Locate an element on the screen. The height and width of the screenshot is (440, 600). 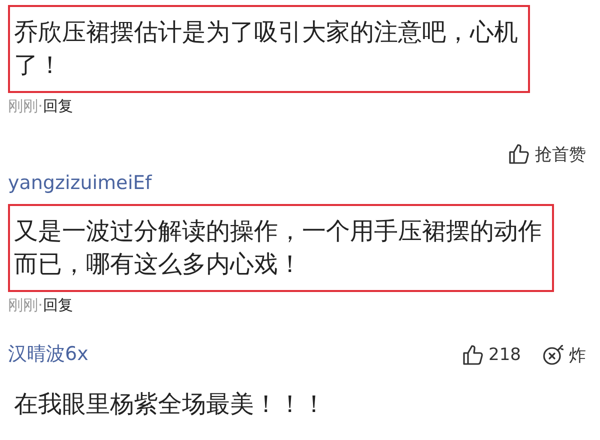
author-name: yangzizuimeiEf is located at coordinates (80, 183).